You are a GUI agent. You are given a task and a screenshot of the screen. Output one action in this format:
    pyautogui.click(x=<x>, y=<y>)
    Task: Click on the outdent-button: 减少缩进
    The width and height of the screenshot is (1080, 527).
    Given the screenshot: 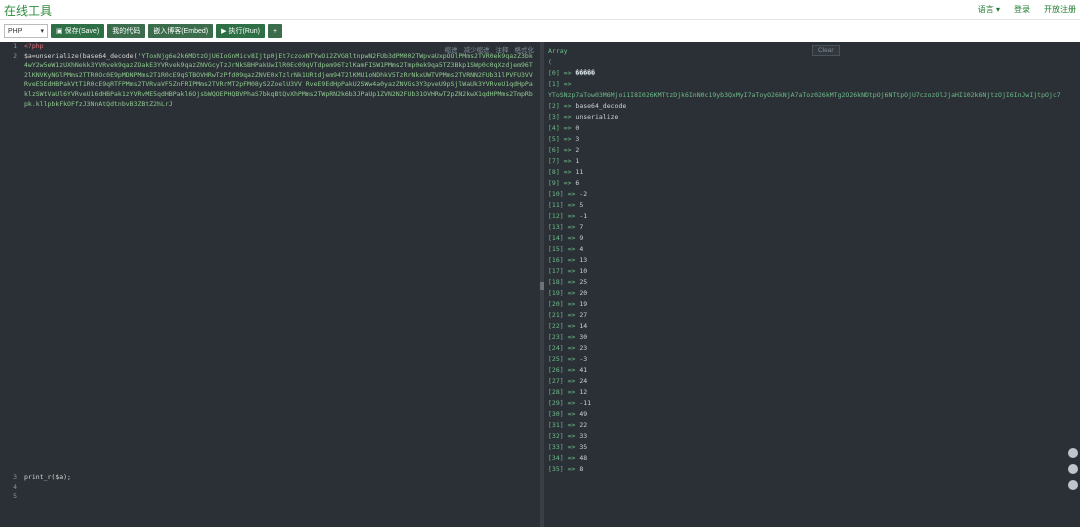 What is the action you would take?
    pyautogui.click(x=477, y=49)
    